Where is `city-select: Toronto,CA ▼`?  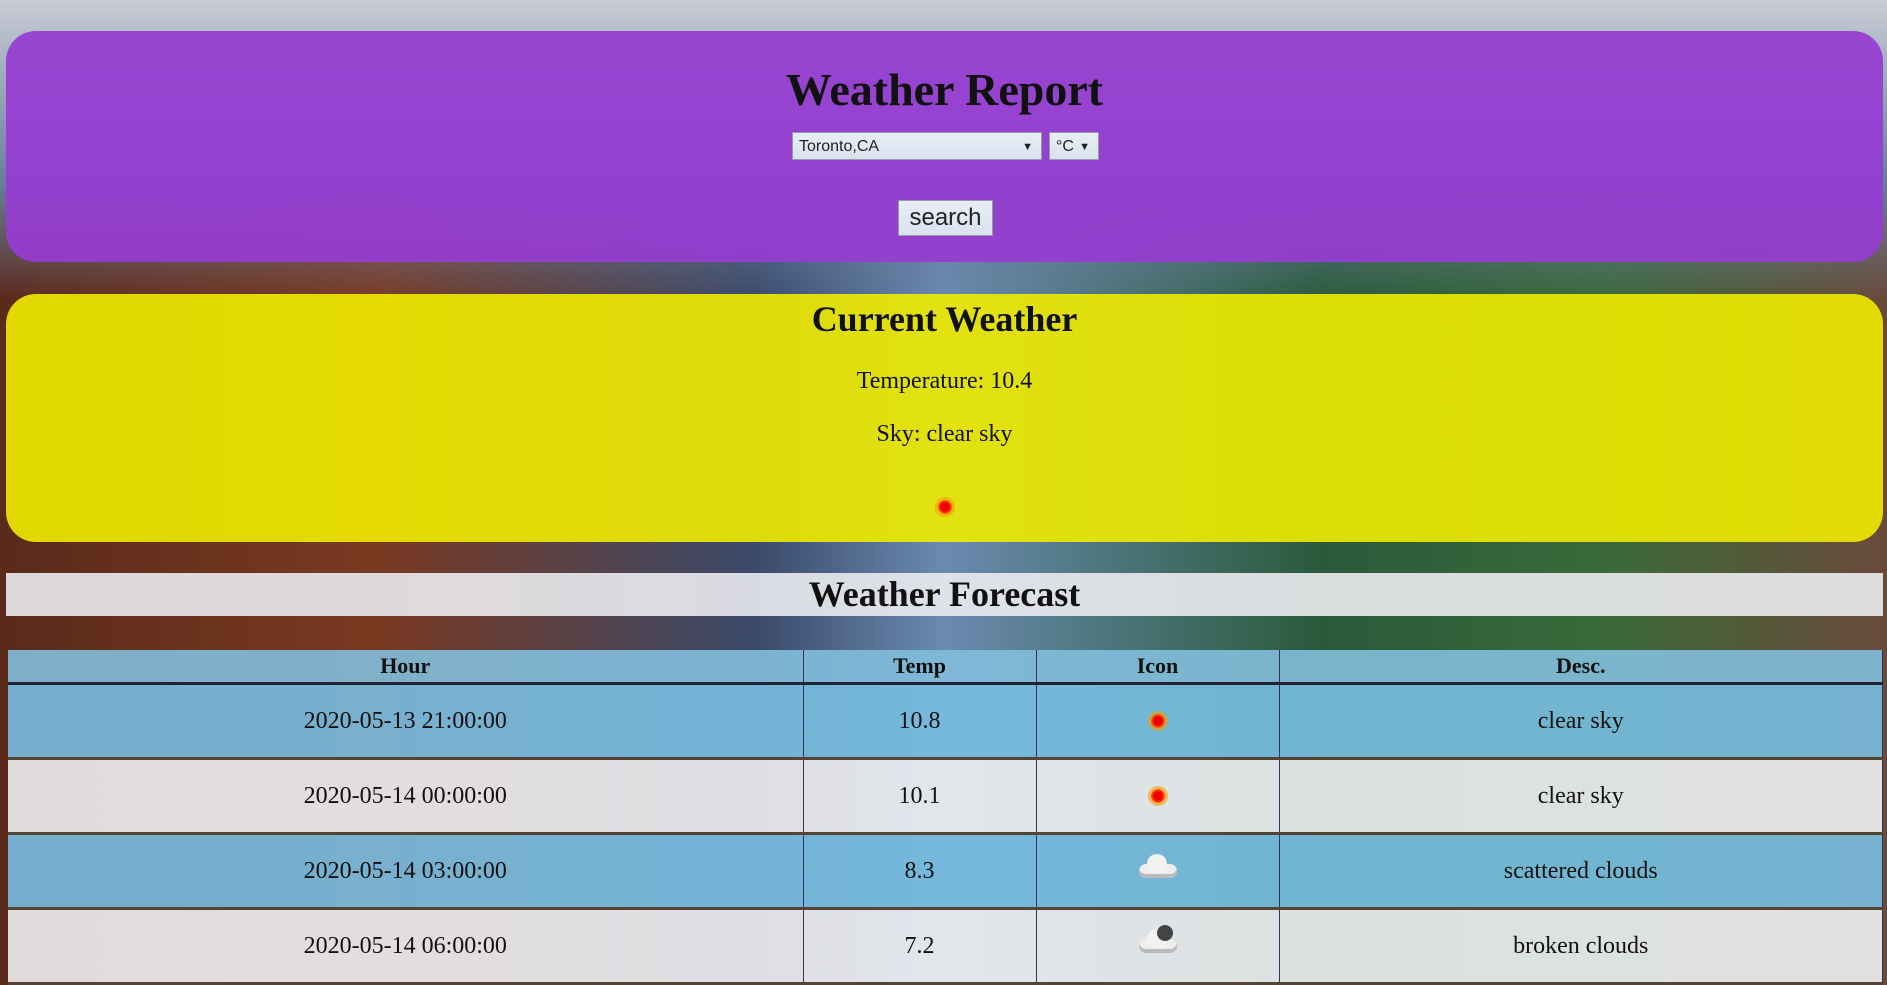 city-select: Toronto,CA ▼ is located at coordinates (917, 146).